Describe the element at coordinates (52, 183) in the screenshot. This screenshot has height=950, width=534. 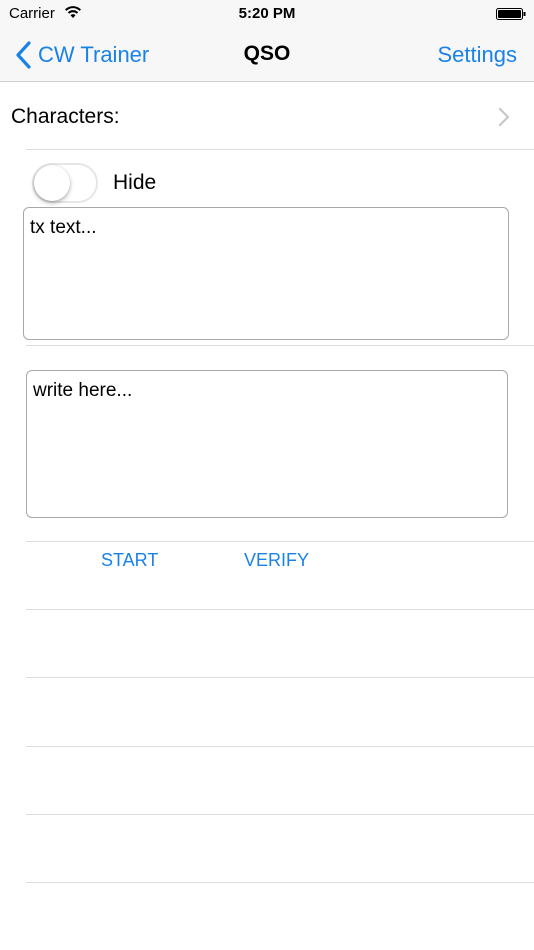
I see `toggle-knob` at that location.